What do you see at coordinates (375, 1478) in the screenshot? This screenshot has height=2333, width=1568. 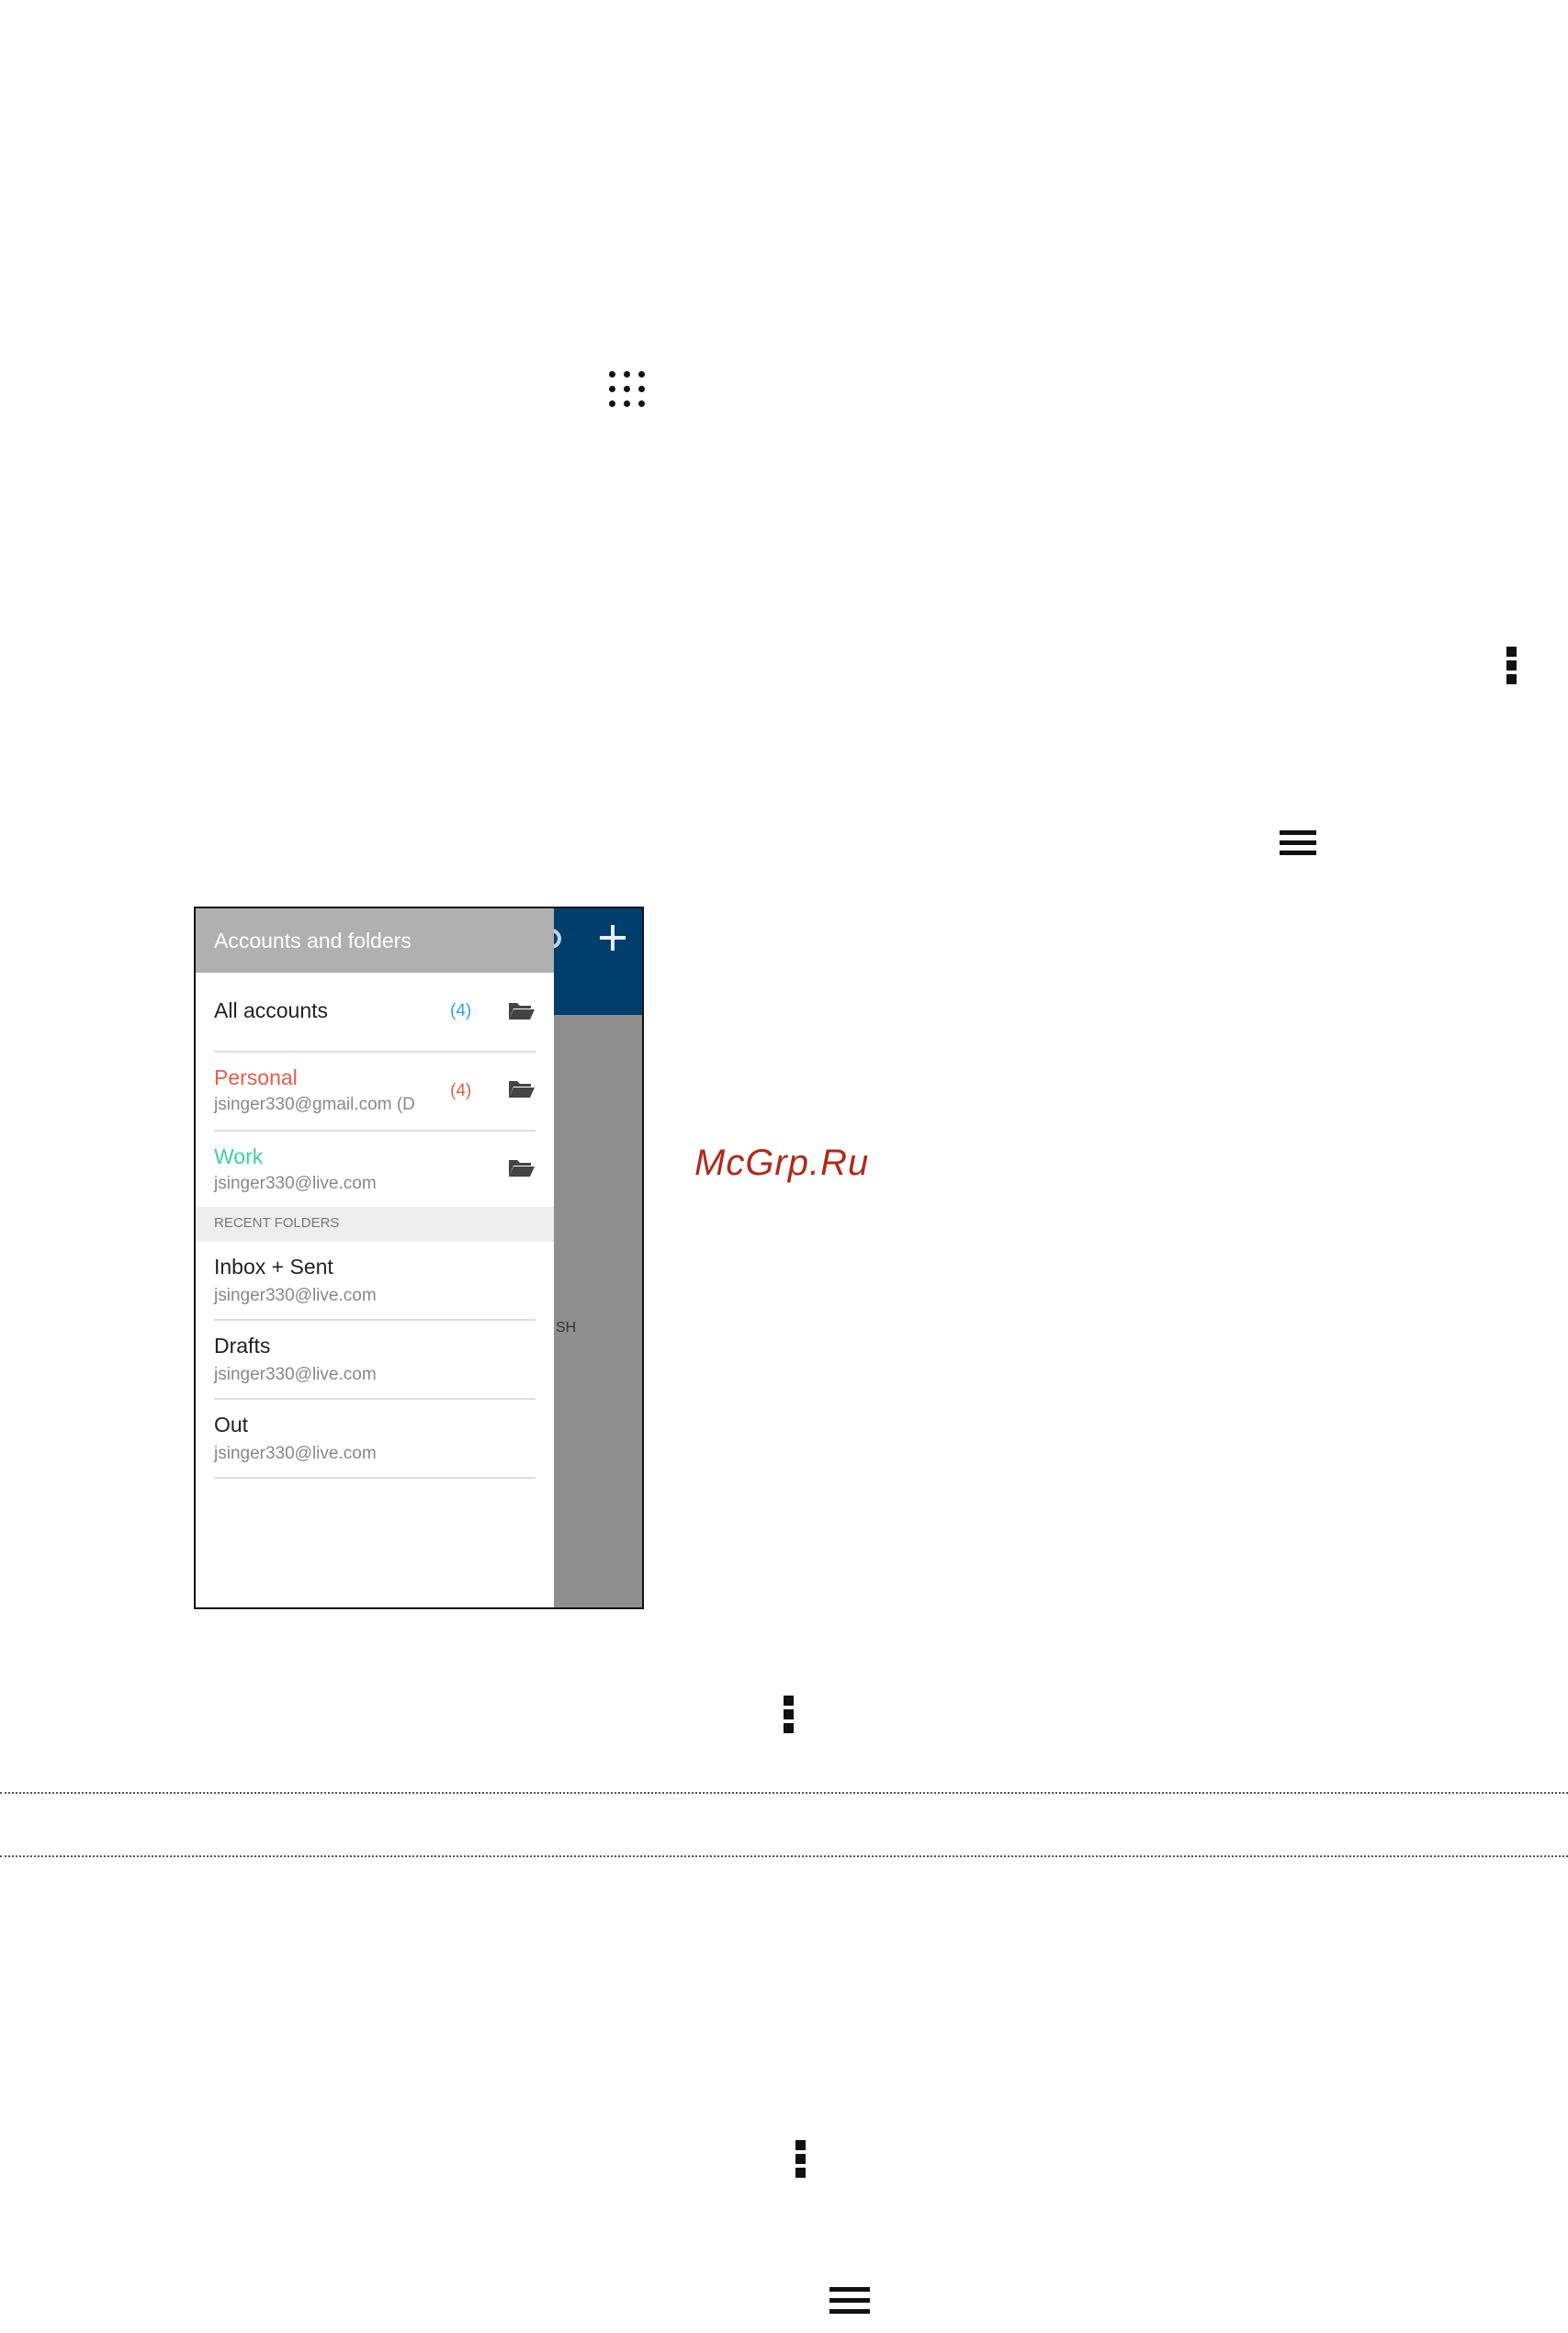 I see `divider` at bounding box center [375, 1478].